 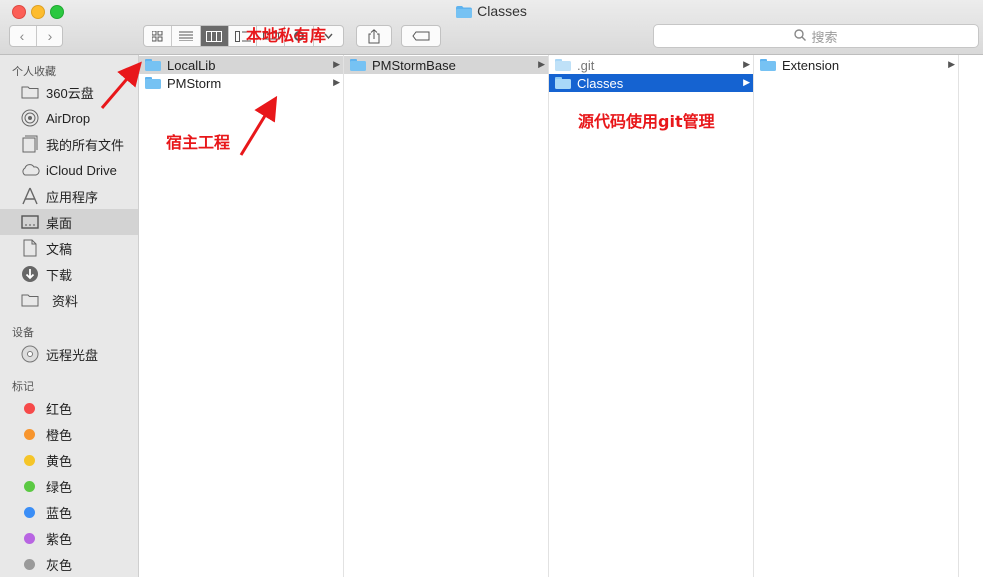 I want to click on annotation-git-managed: 源代码使用git管理, so click(x=646, y=121).